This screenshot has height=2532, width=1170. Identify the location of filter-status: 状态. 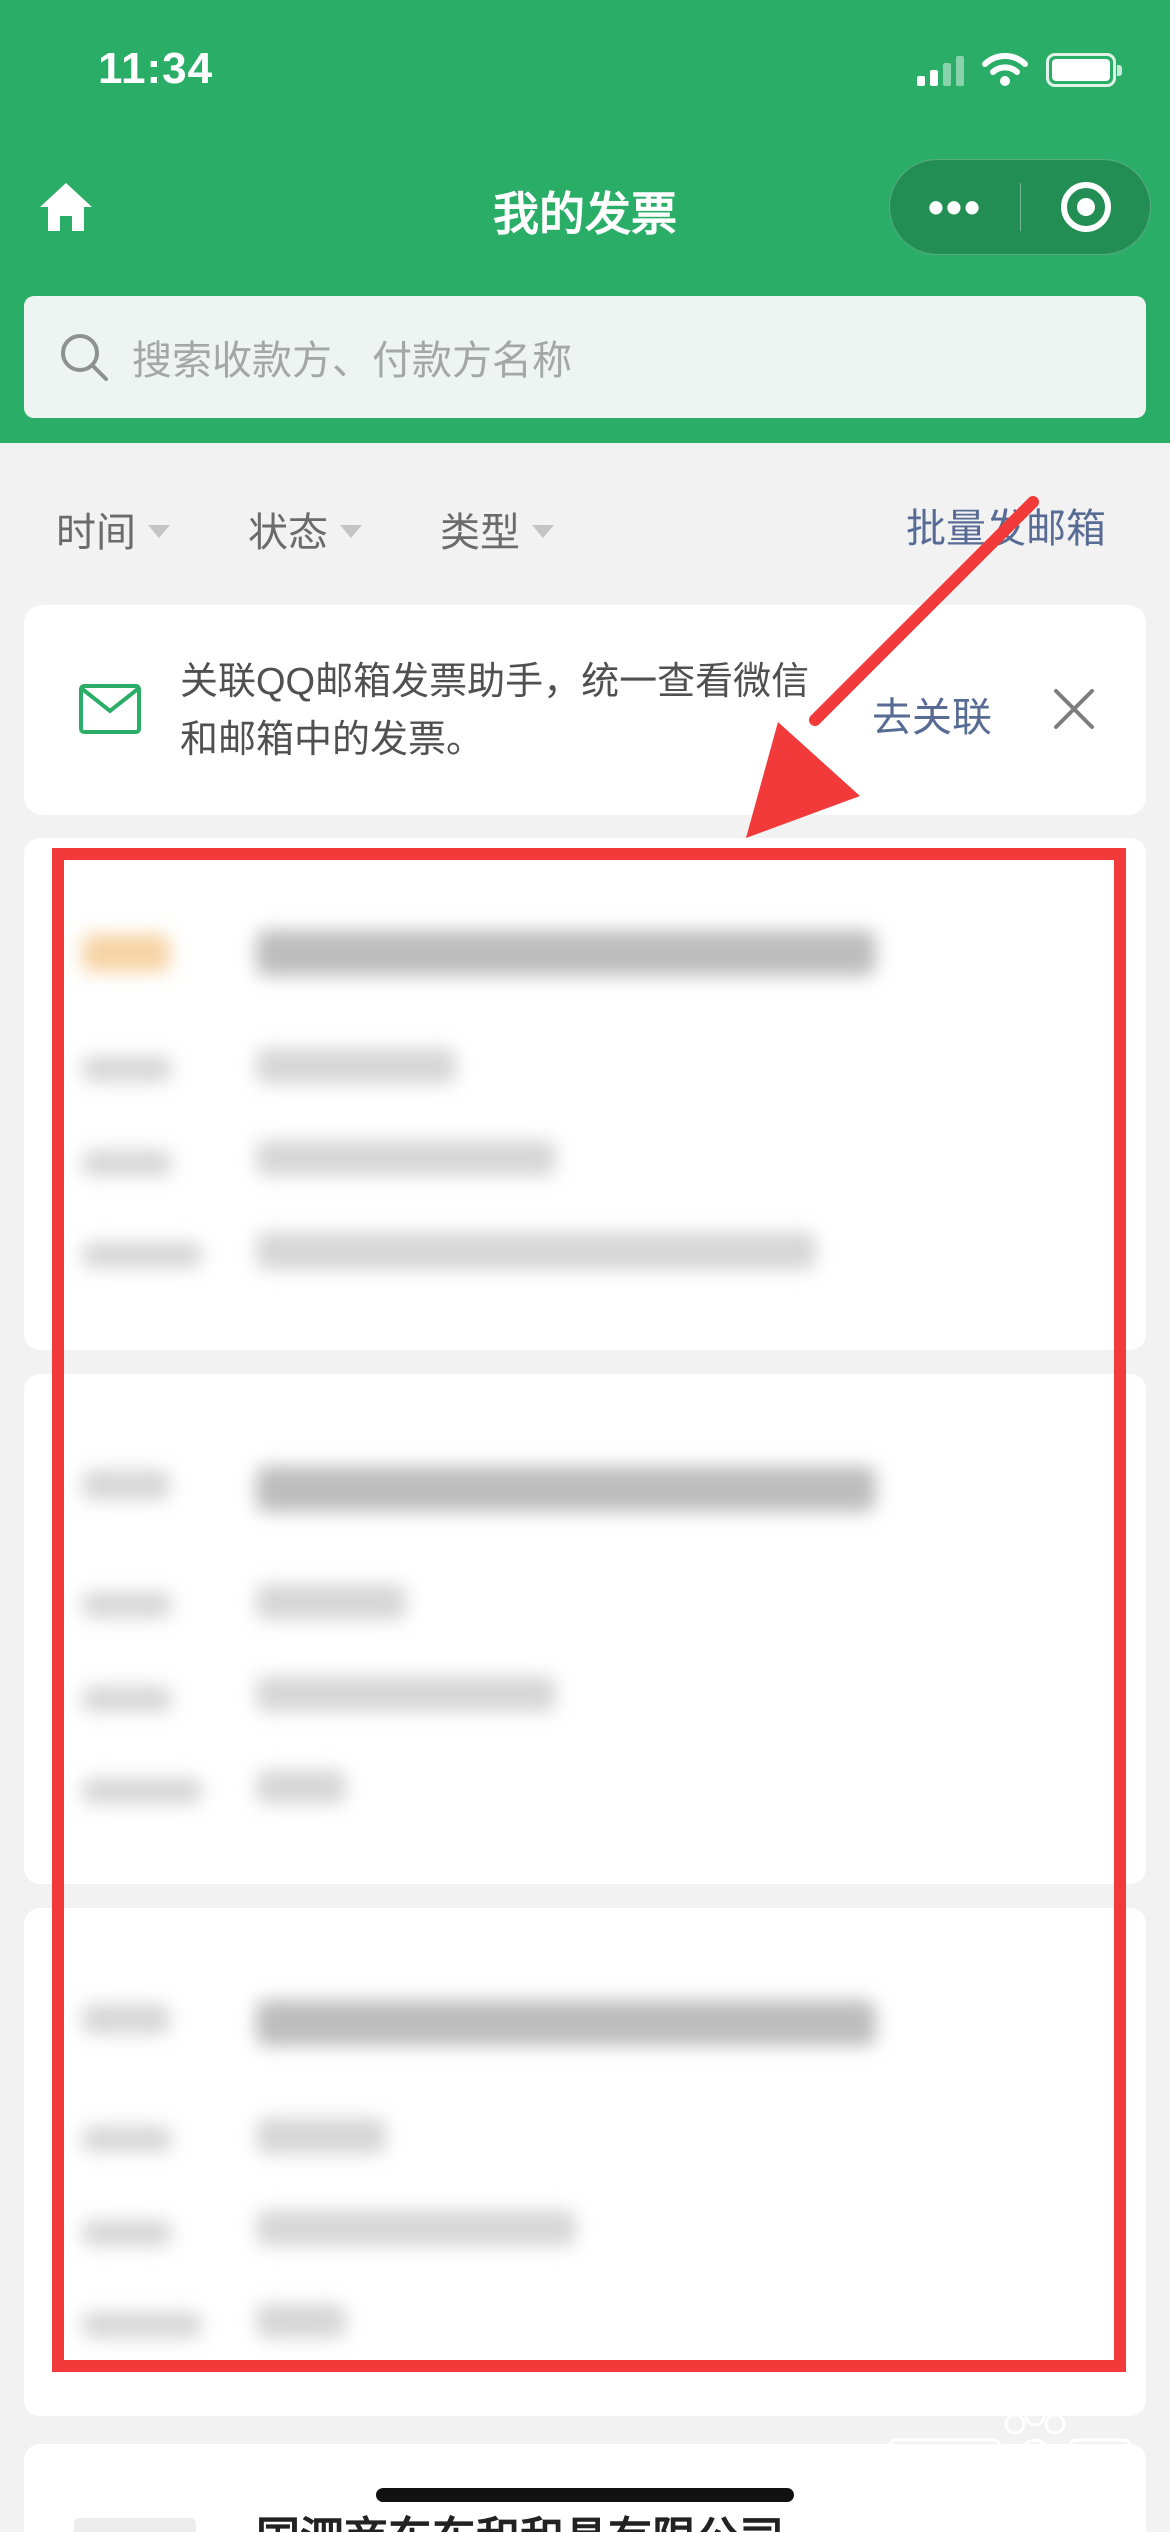
(305, 529).